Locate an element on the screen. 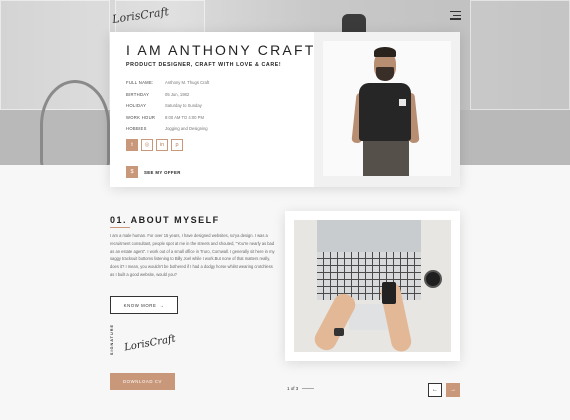 This screenshot has height=420, width=570. linkedin-icon: in is located at coordinates (162, 145).